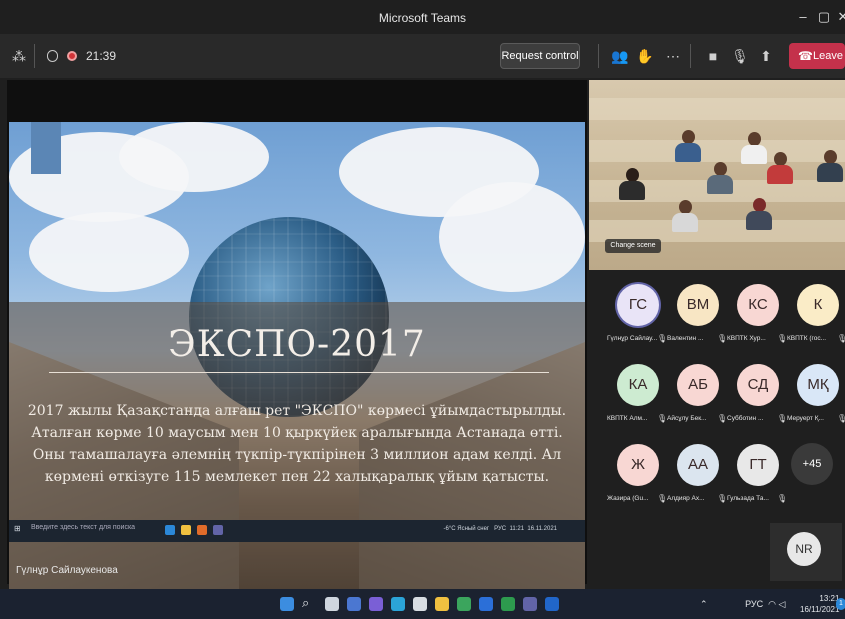 This screenshot has width=845, height=619. I want to click on participant-tile: Ж Жазира (Gu... 🎙, so click(637, 478).